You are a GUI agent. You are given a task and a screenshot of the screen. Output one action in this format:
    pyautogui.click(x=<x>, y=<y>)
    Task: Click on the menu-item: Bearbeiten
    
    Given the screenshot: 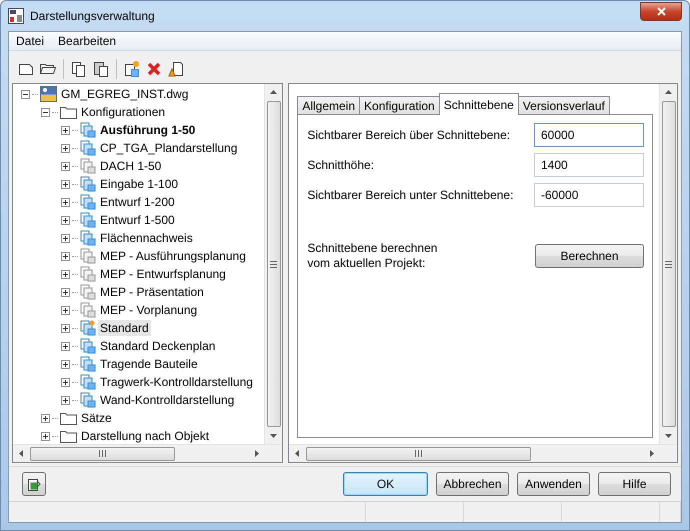 What is the action you would take?
    pyautogui.click(x=87, y=41)
    